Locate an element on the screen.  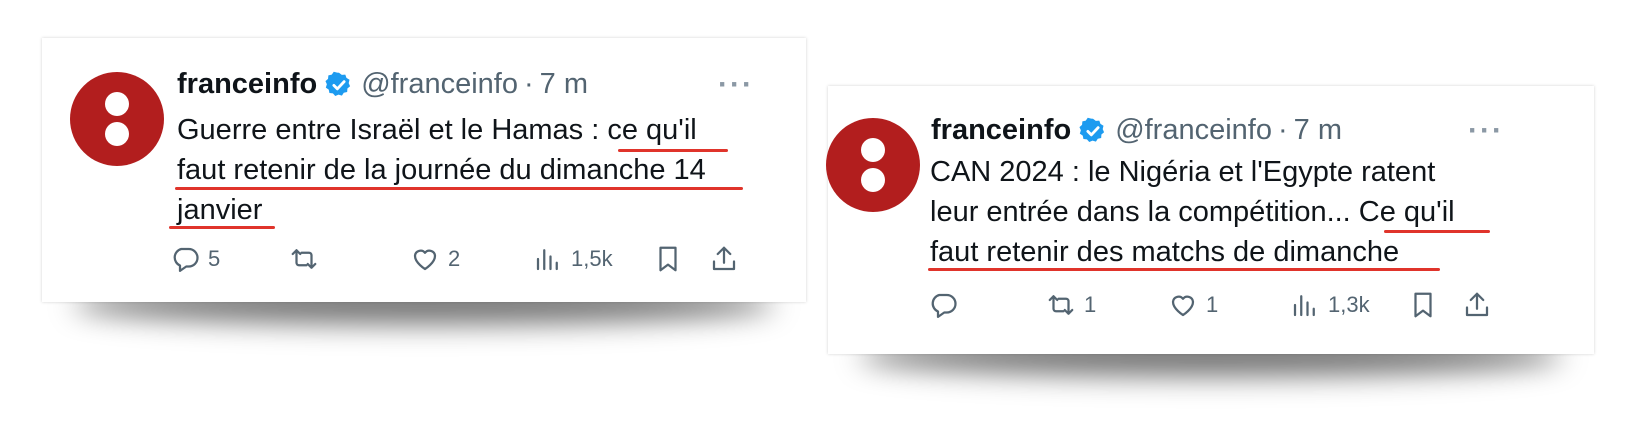
retweet-button is located at coordinates (308, 259).